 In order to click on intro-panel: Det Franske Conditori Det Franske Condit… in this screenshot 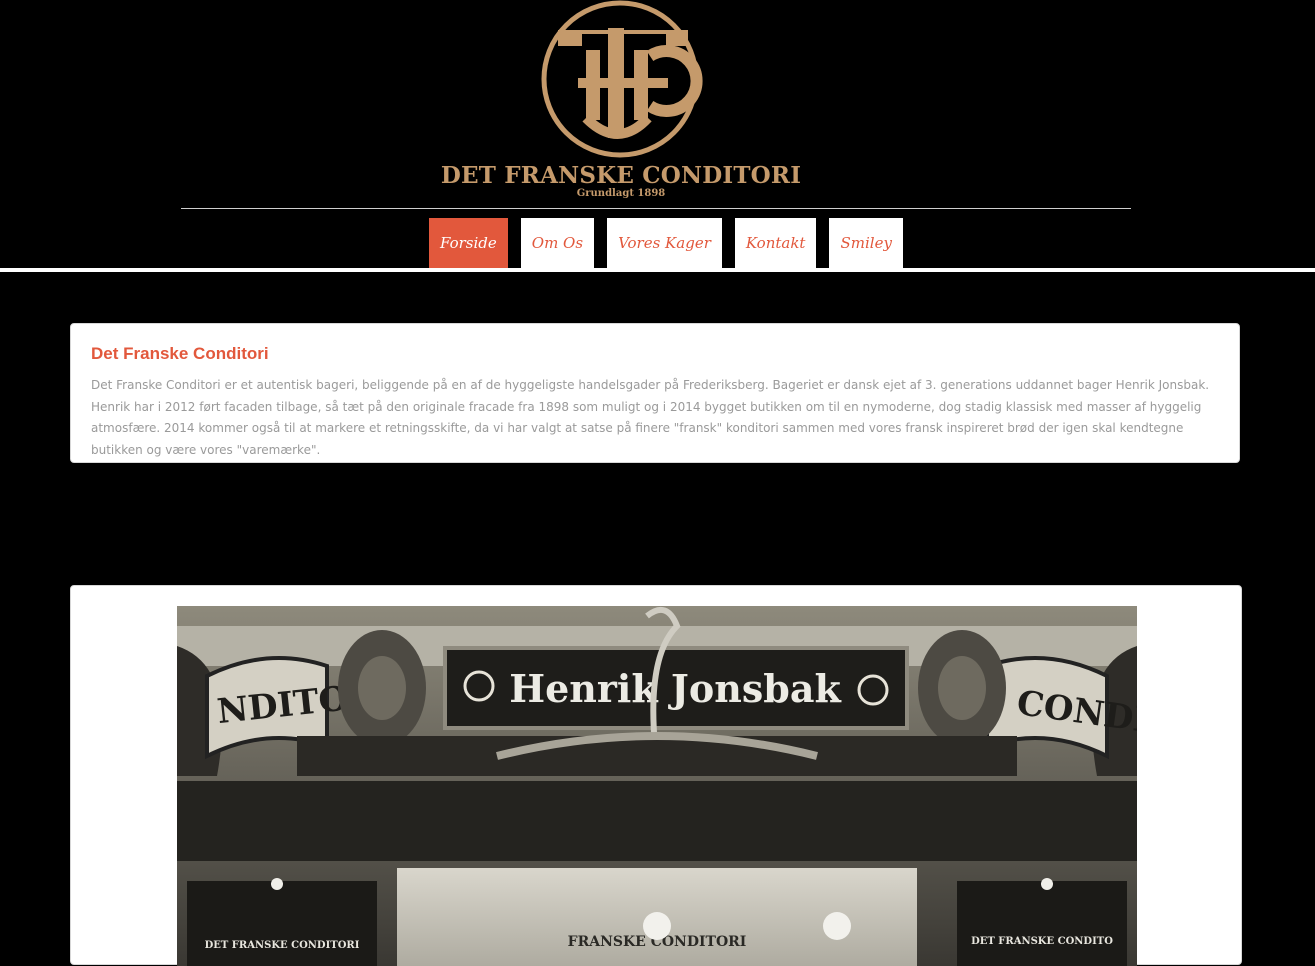, I will do `click(655, 393)`.